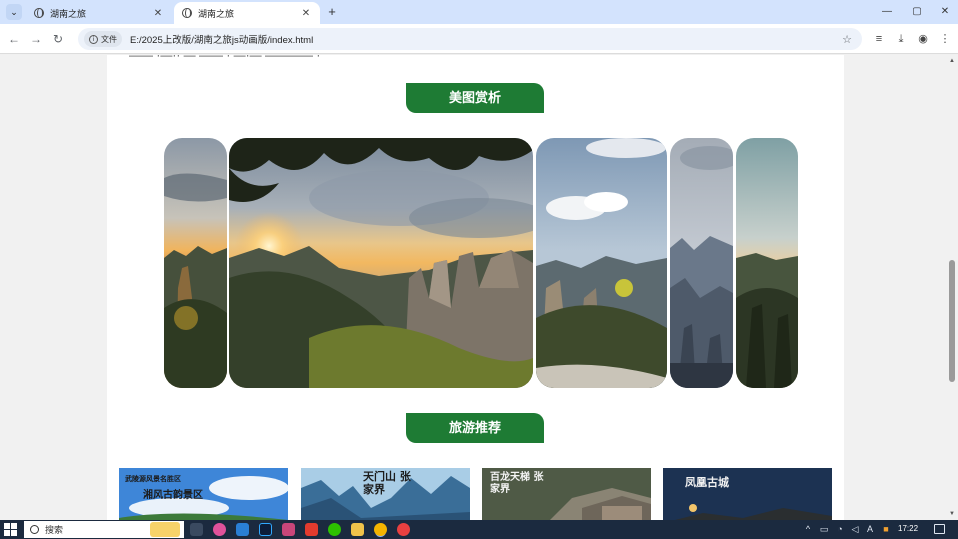  Describe the element at coordinates (93, 39) in the screenshot. I see `info-icon: i` at that location.